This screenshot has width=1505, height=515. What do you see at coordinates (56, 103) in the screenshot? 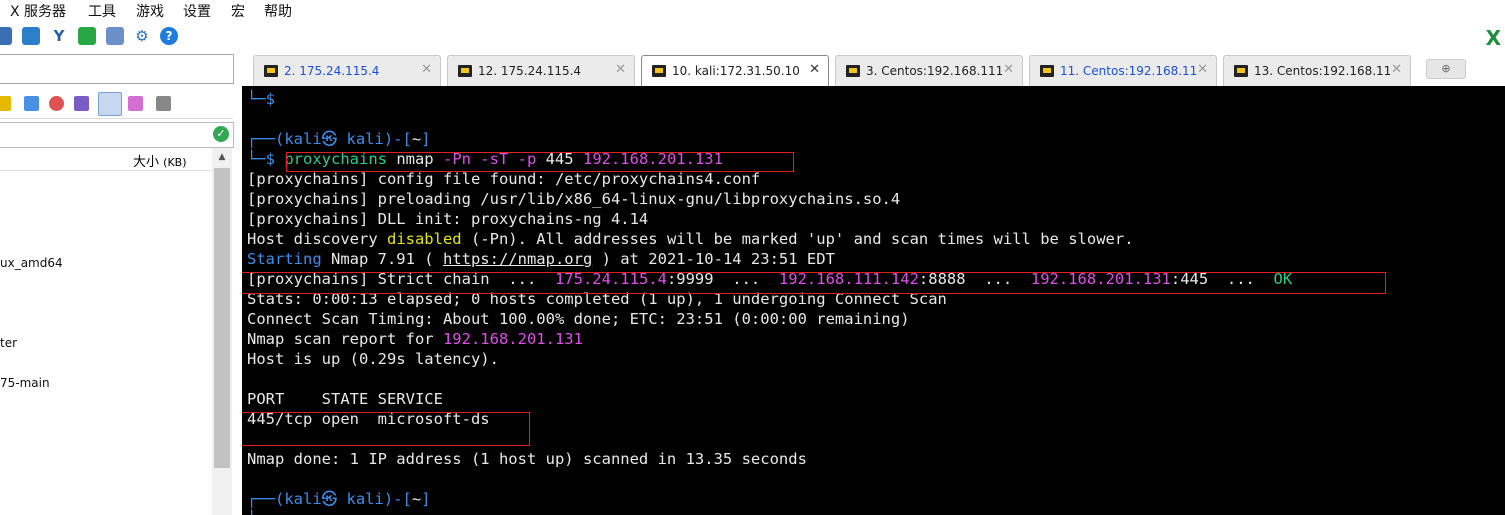
I see `delete-icon` at bounding box center [56, 103].